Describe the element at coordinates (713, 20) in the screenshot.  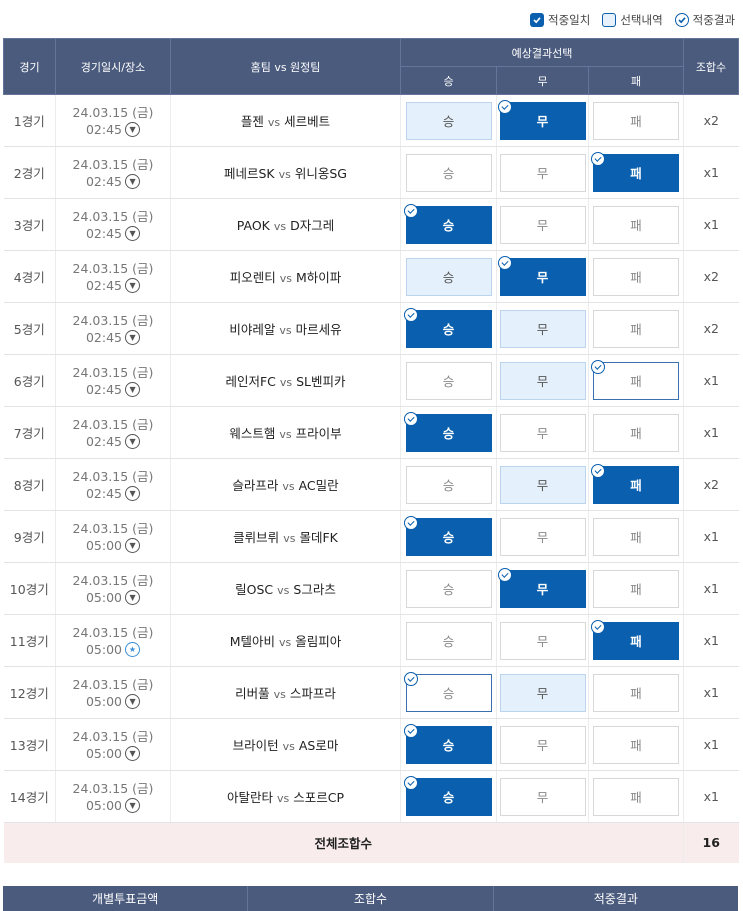
I see `legend-result-label: 적중결과` at that location.